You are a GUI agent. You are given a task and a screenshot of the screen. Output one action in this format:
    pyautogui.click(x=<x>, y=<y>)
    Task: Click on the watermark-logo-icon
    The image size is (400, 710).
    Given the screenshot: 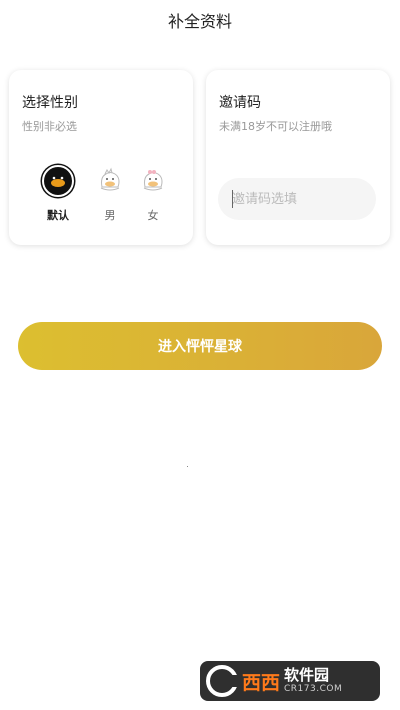 What is the action you would take?
    pyautogui.click(x=222, y=681)
    